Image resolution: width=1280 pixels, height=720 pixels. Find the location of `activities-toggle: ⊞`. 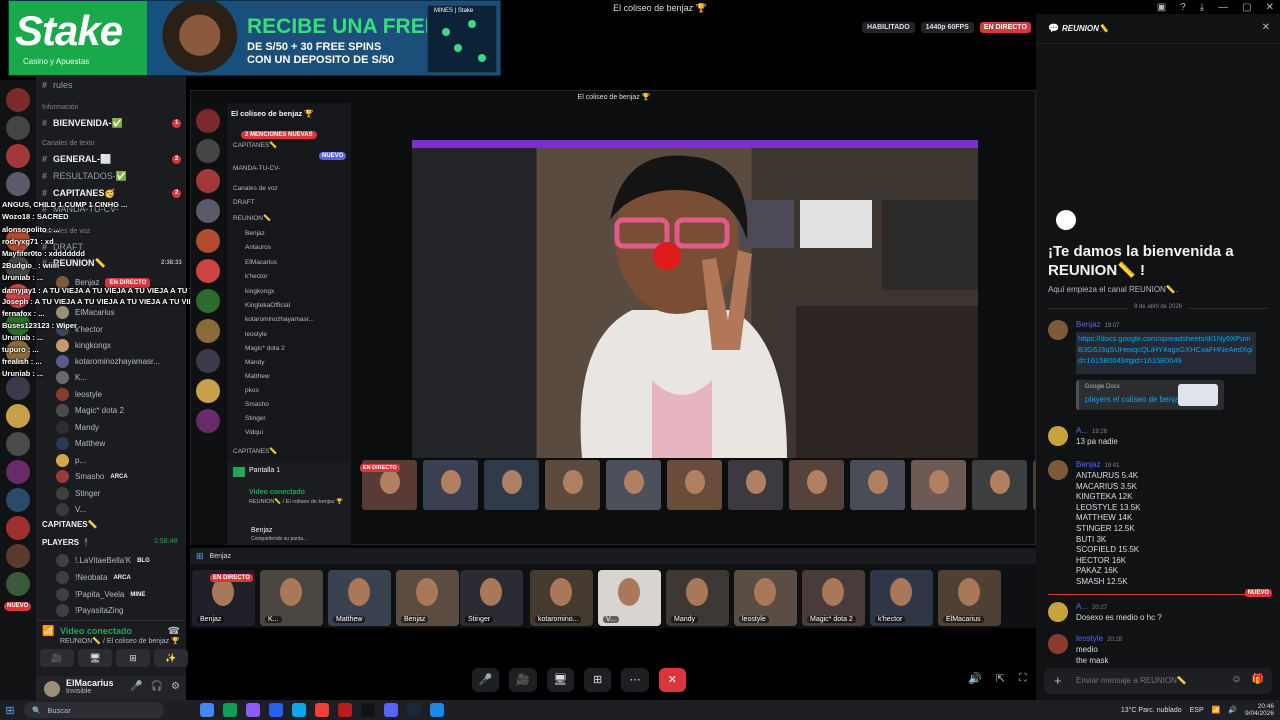

activities-toggle: ⊞ is located at coordinates (597, 680).